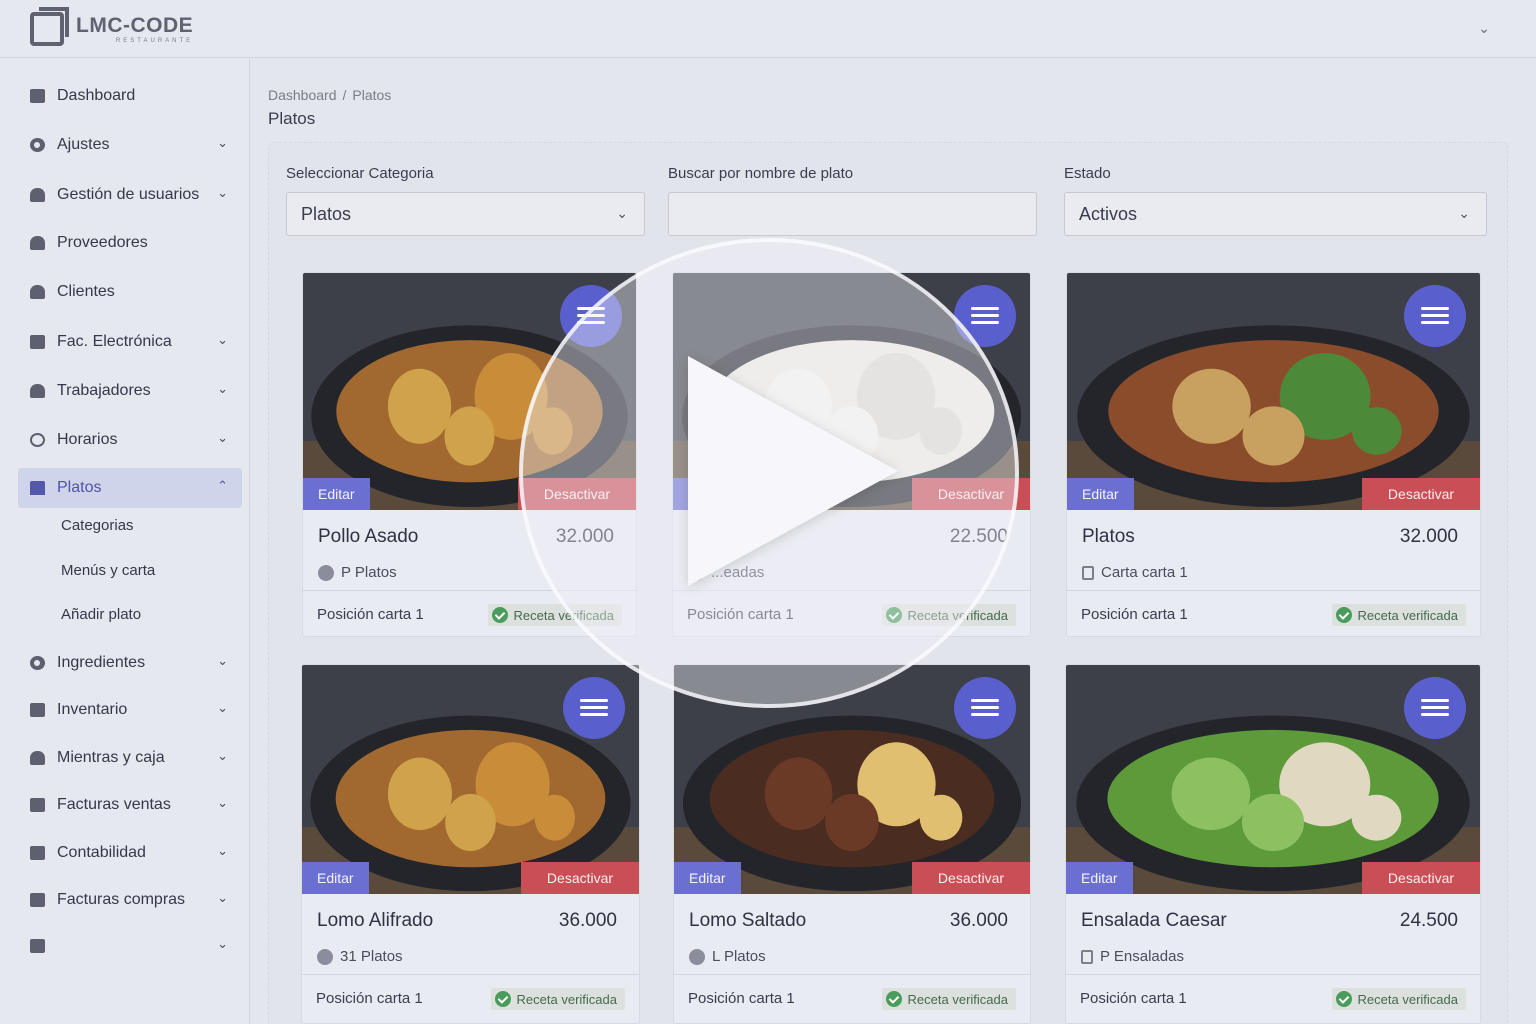 The width and height of the screenshot is (1536, 1024). I want to click on sidebar-subitem-anadir-plato: Añadir plato, so click(101, 614).